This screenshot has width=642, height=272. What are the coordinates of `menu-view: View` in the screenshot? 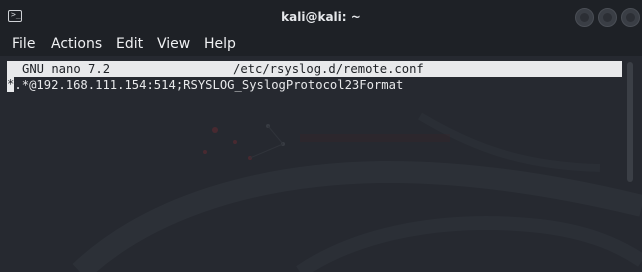 It's located at (173, 45).